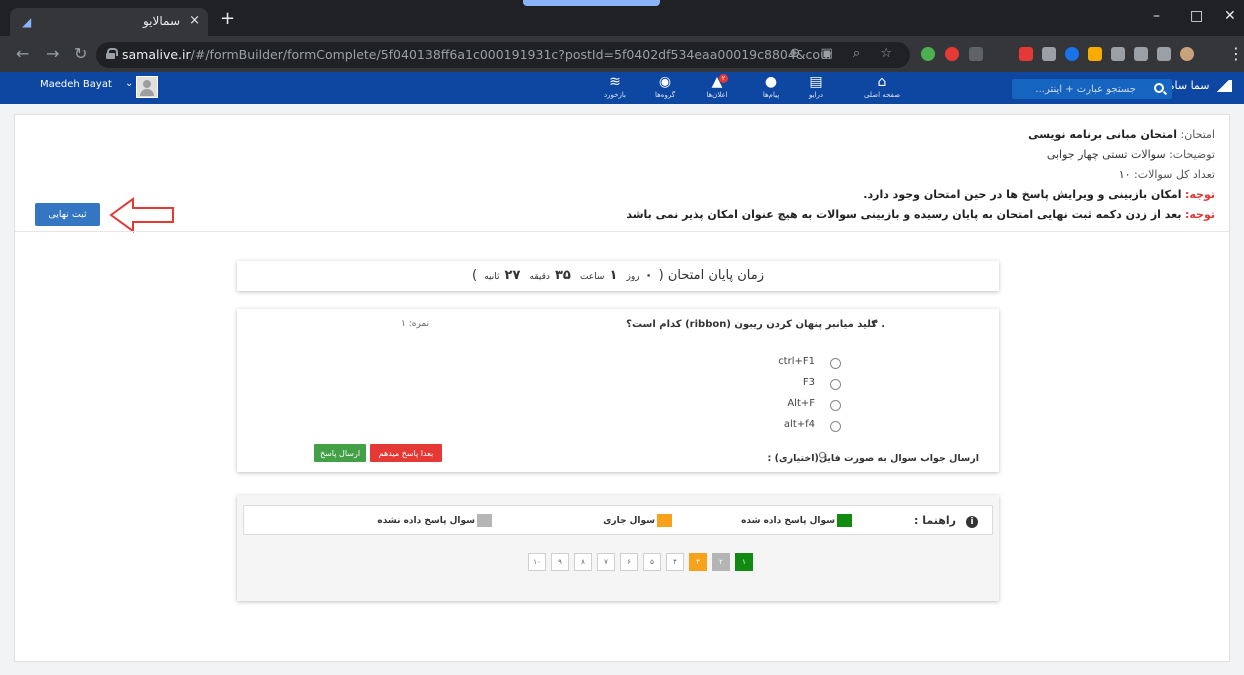 Image resolution: width=1244 pixels, height=675 pixels. I want to click on profile-avatar-icon, so click(1187, 54).